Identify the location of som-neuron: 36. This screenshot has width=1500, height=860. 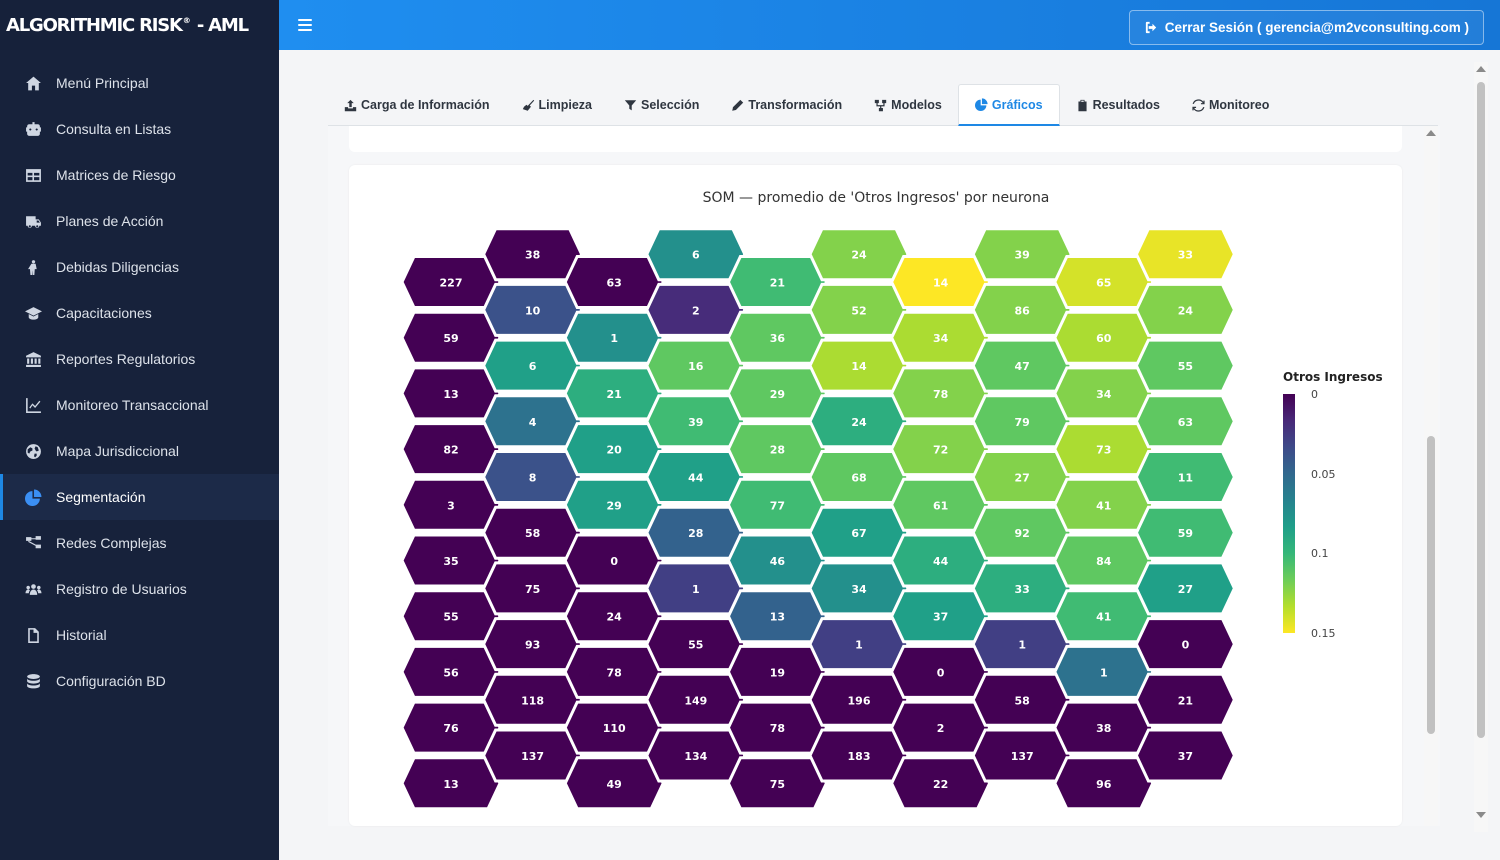
(777, 337).